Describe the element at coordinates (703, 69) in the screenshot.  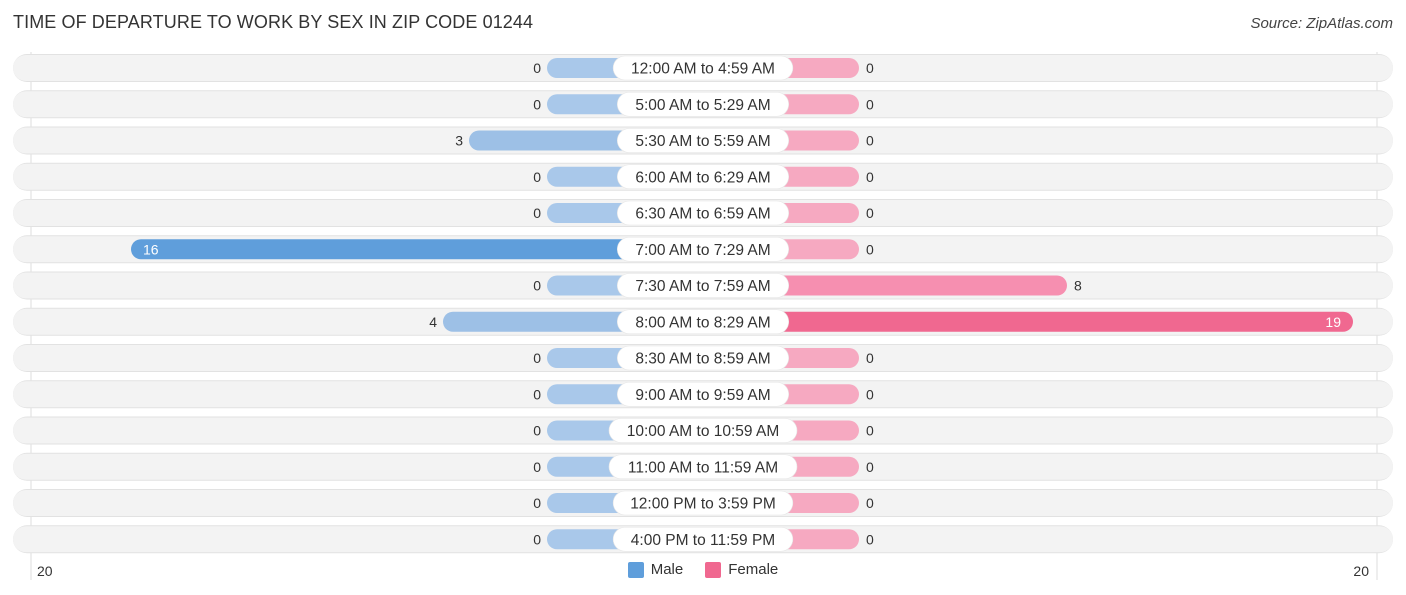
I see `category-label: 12:00 AM to 4:59 AM` at that location.